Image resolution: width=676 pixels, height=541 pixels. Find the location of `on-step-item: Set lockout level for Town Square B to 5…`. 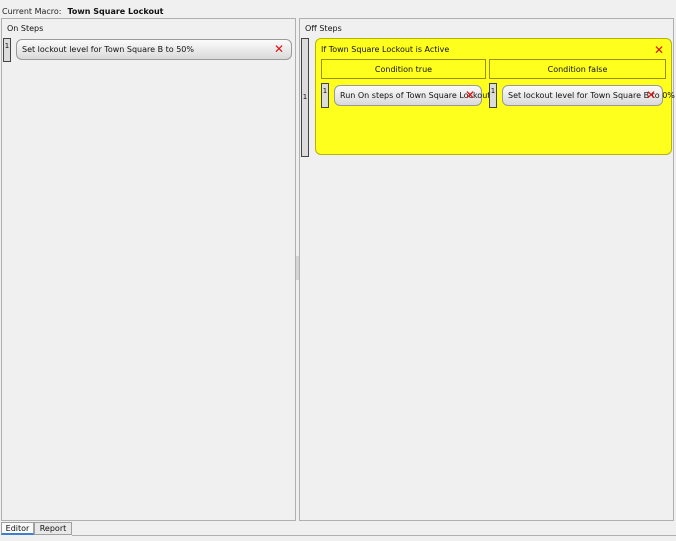

on-step-item: Set lockout level for Town Square B to 5… is located at coordinates (154, 49).